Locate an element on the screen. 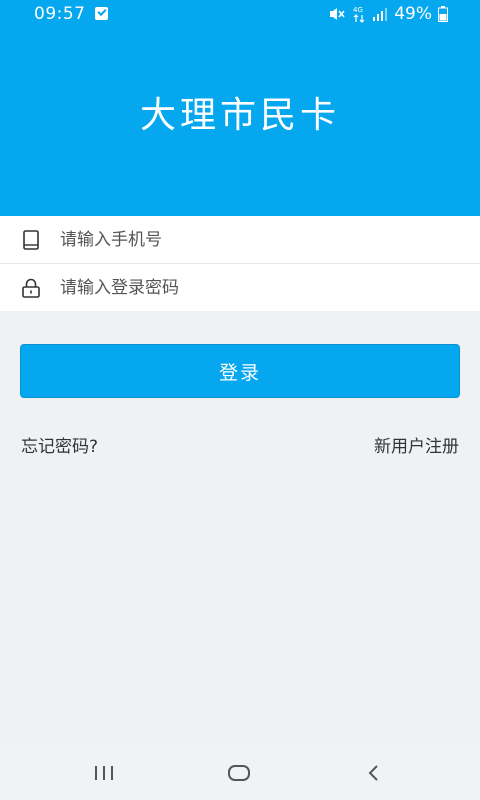 This screenshot has height=800, width=480. password-input is located at coordinates (260, 287).